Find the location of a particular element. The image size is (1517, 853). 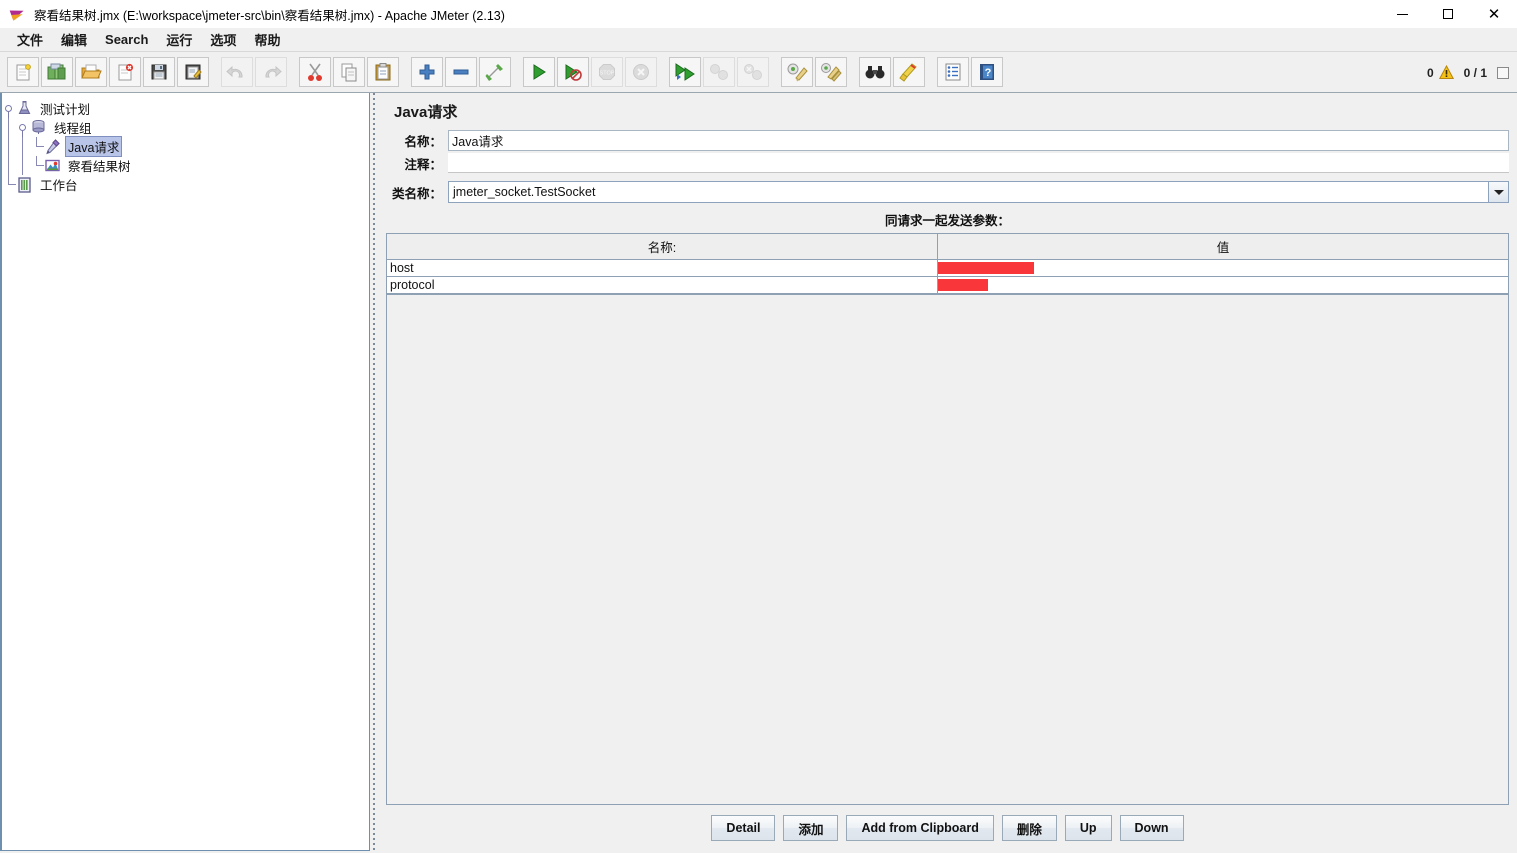

classname-combo: jmeter_socket.TestSocket is located at coordinates (978, 192).